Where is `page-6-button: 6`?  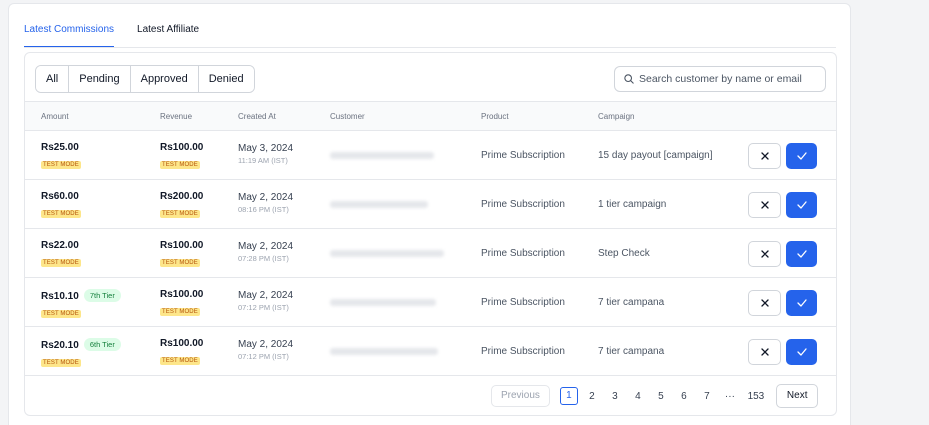 page-6-button: 6 is located at coordinates (684, 396).